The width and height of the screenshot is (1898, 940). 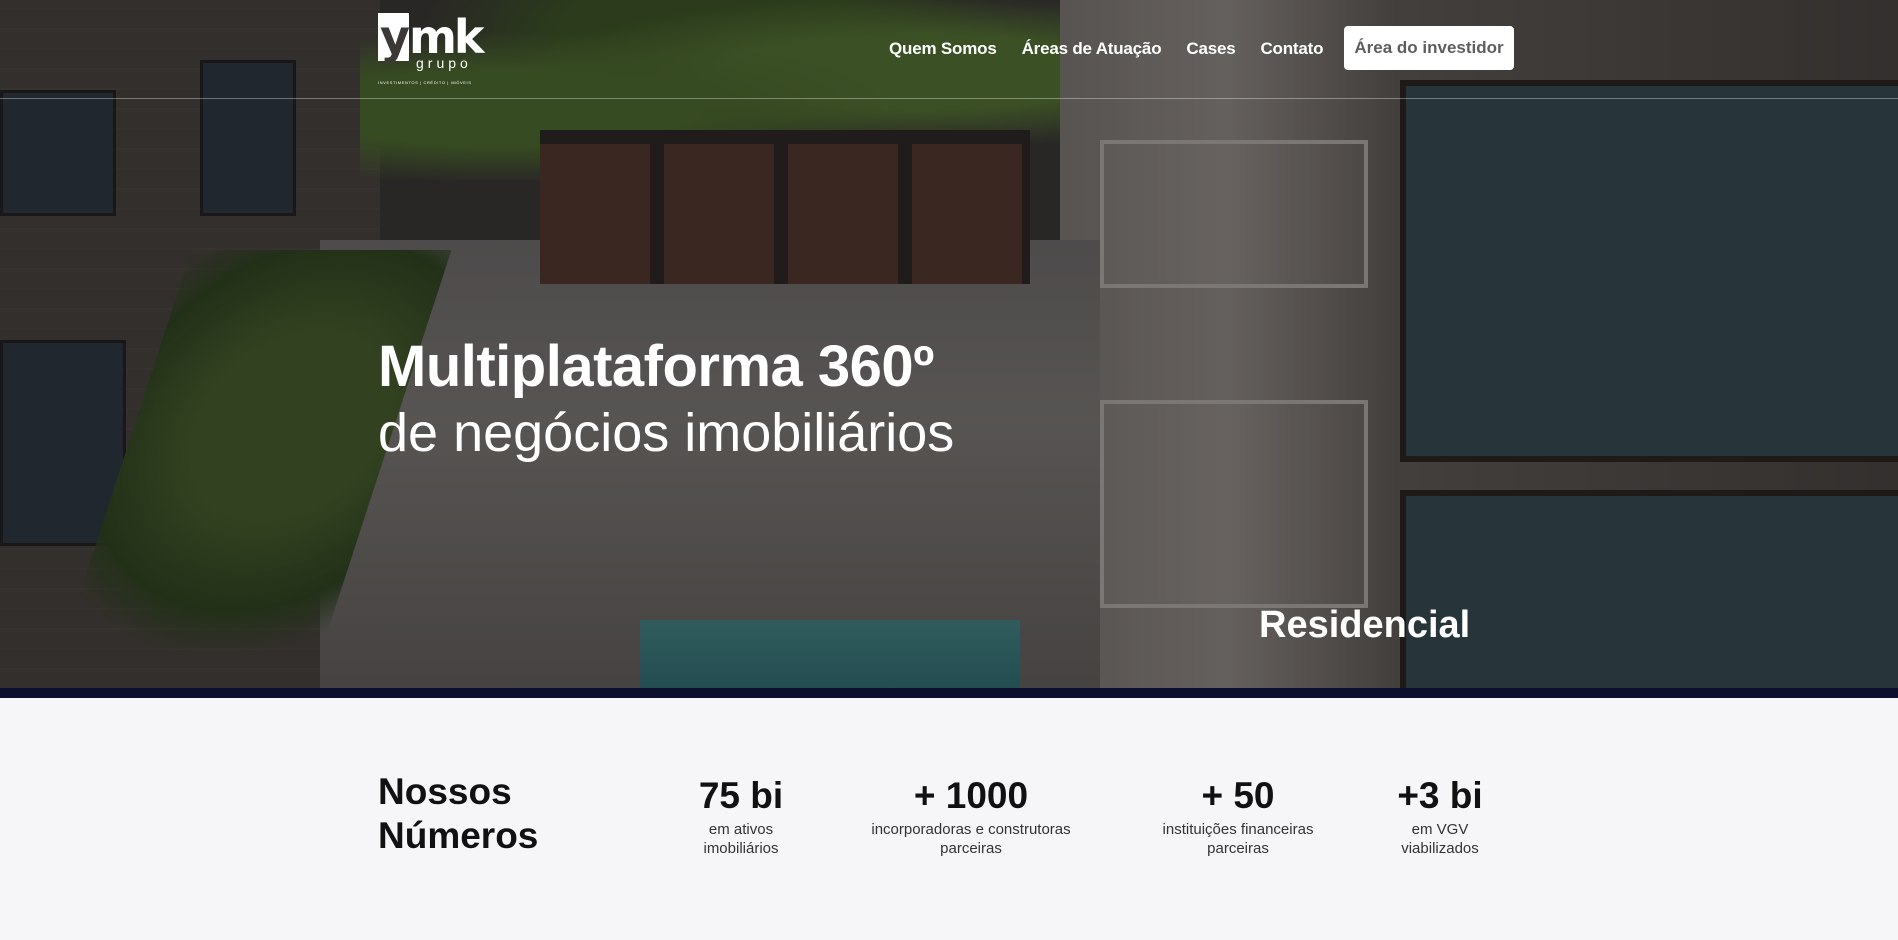 I want to click on hero-category-label: Residencial, so click(x=1365, y=625).